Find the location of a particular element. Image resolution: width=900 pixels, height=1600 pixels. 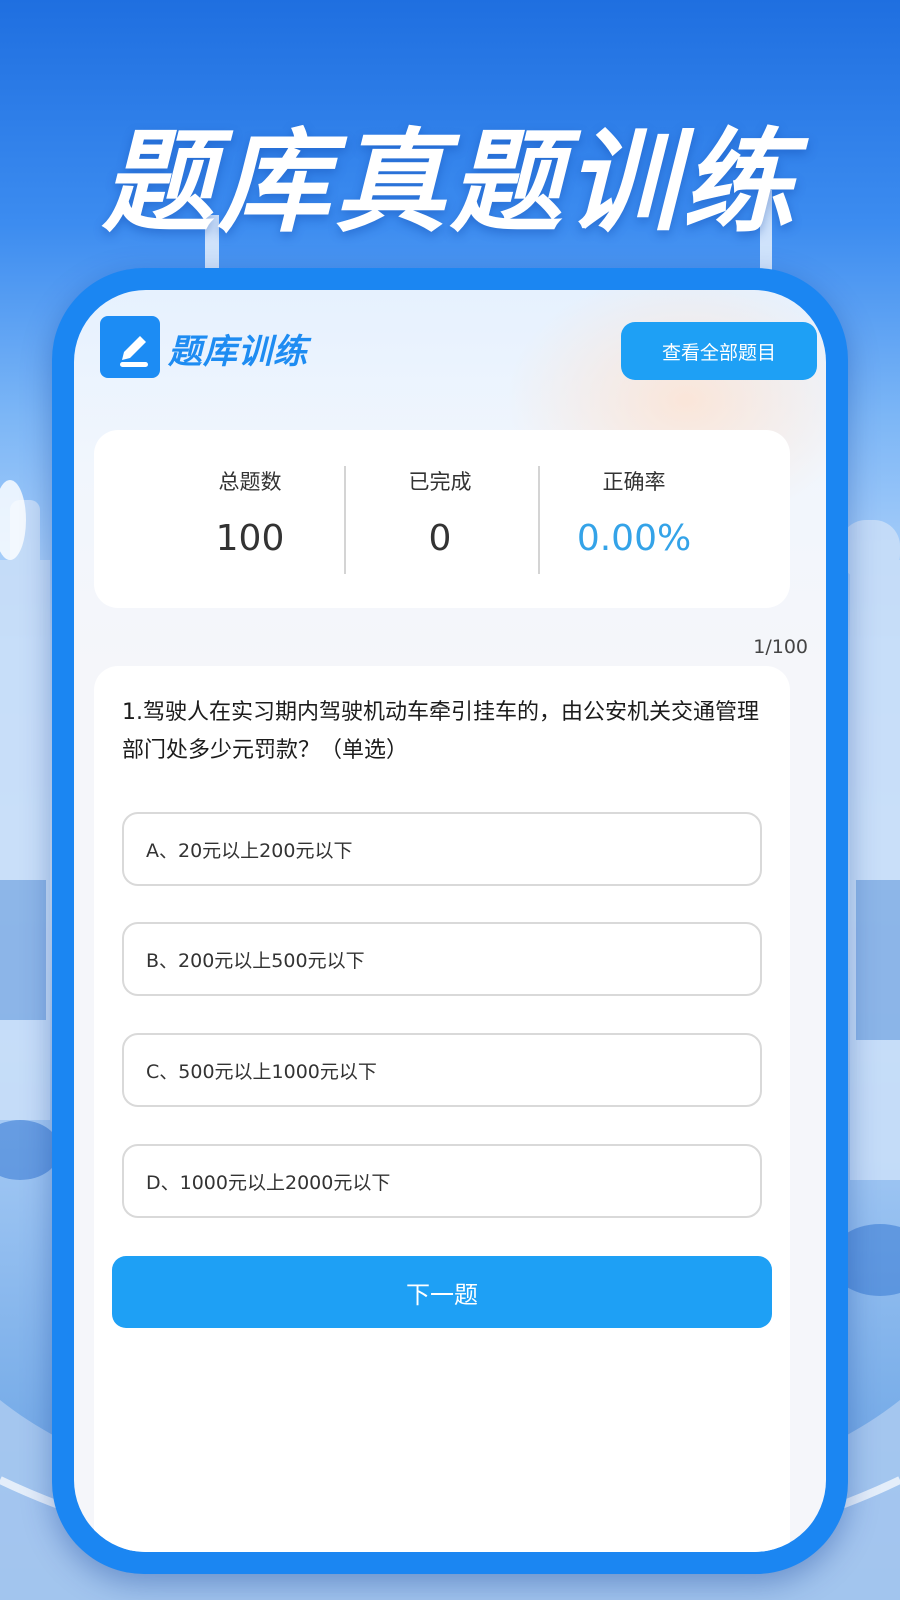

stat-total-label: 总题数 is located at coordinates (250, 482).